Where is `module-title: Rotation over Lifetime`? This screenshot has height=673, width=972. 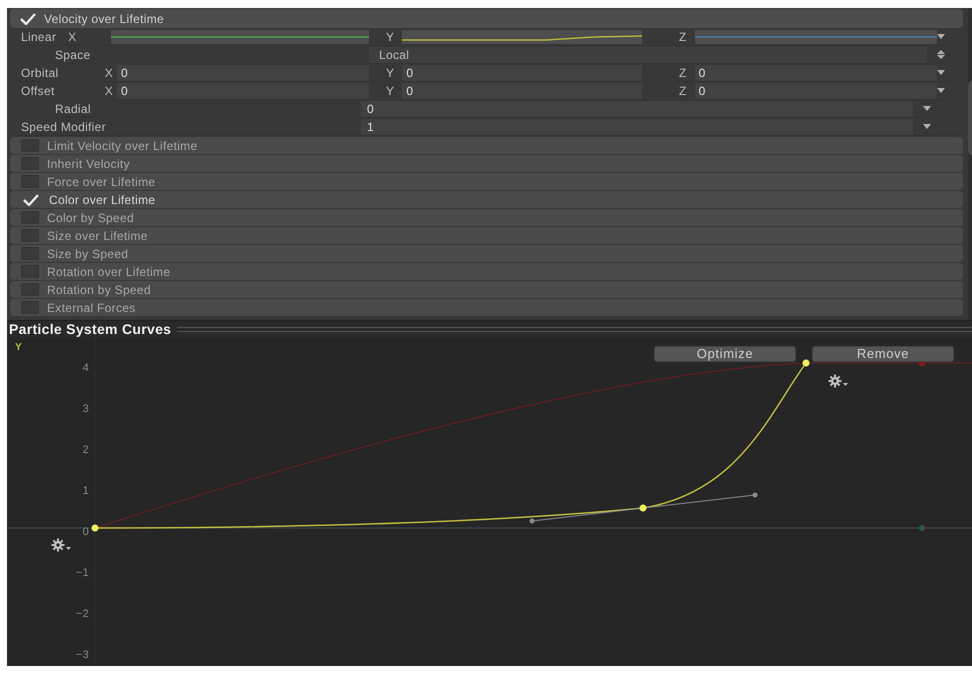 module-title: Rotation over Lifetime is located at coordinates (108, 272).